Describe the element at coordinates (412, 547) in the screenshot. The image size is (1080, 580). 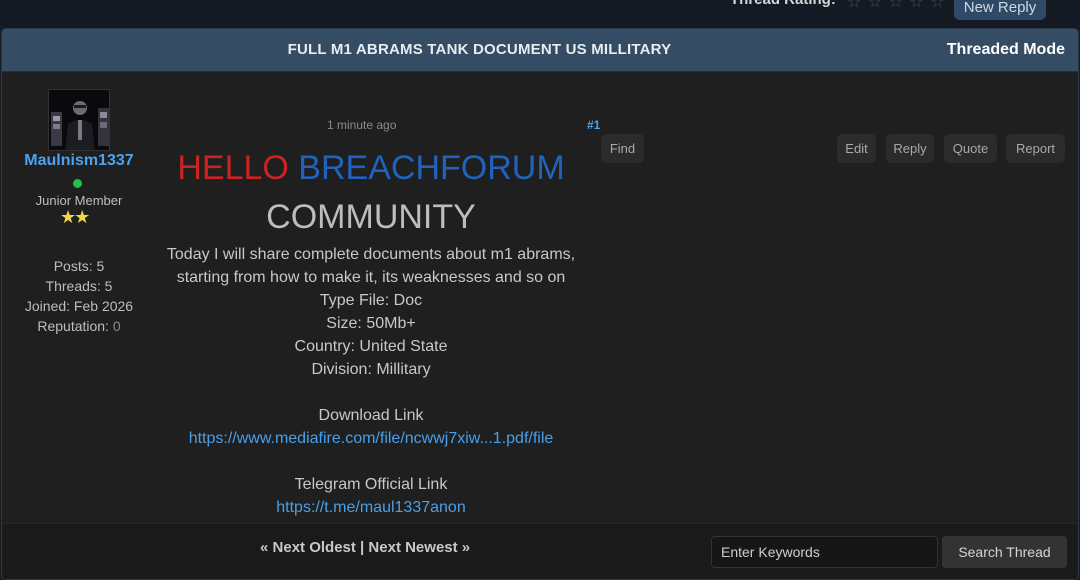
I see `next-newest-link: Next Newest` at that location.